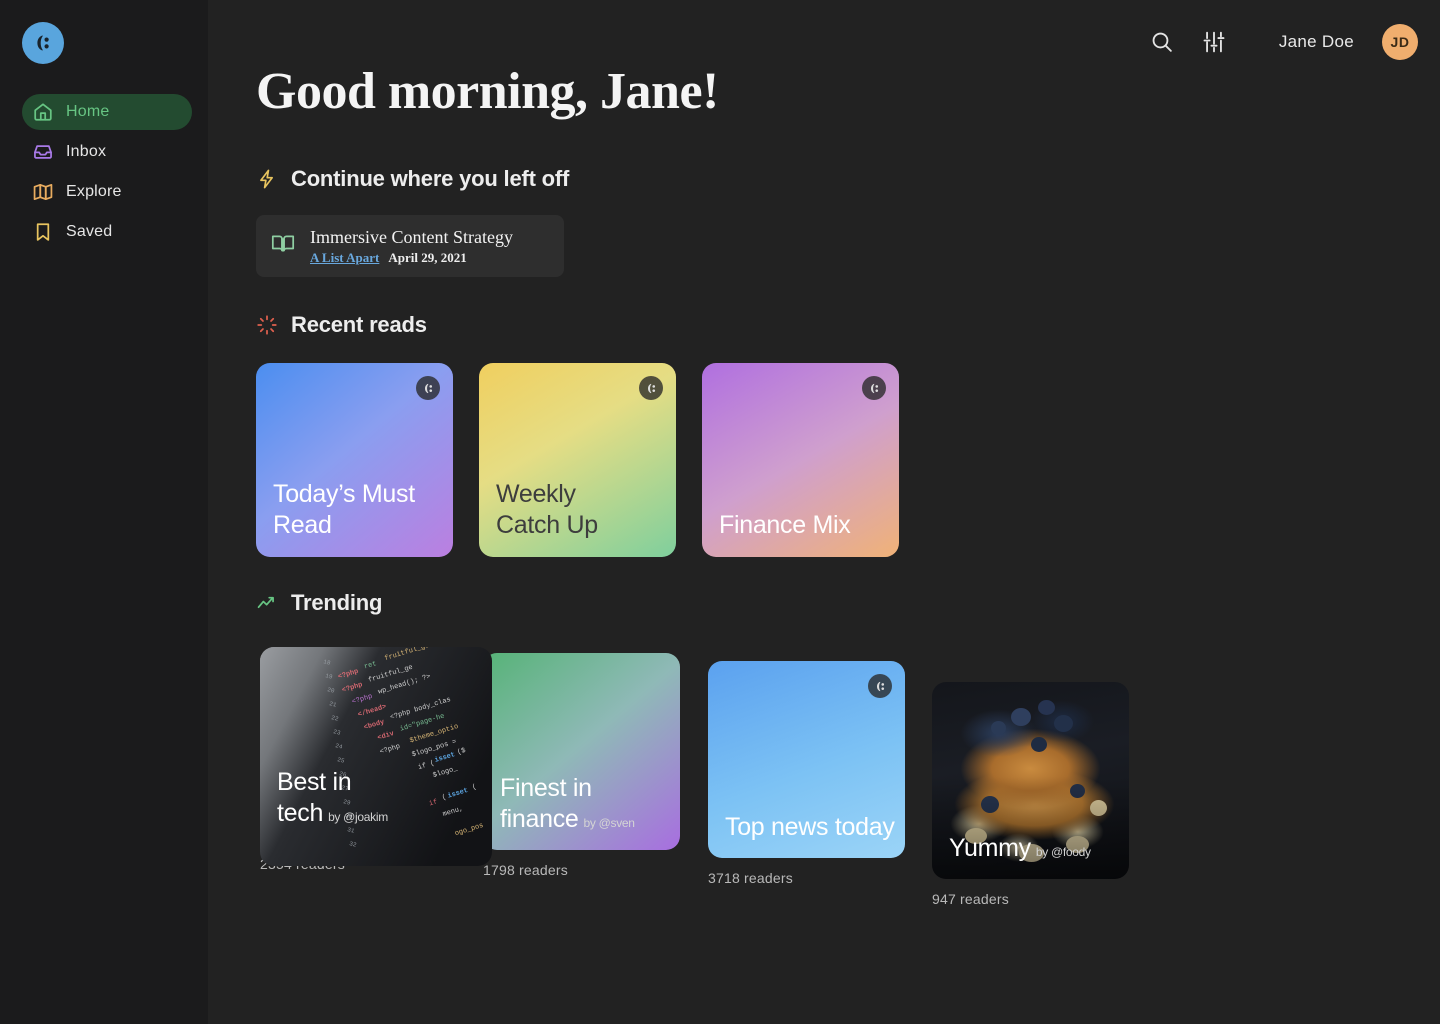 This screenshot has width=1440, height=1024. I want to click on section-header-recent: Recent reads, so click(577, 325).